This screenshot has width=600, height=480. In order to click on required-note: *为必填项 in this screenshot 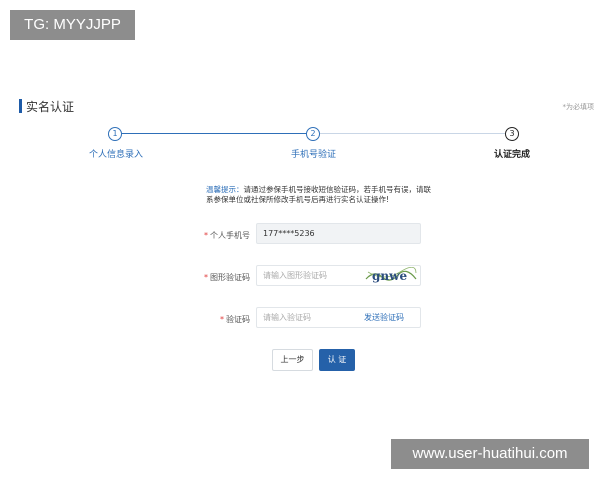, I will do `click(578, 107)`.